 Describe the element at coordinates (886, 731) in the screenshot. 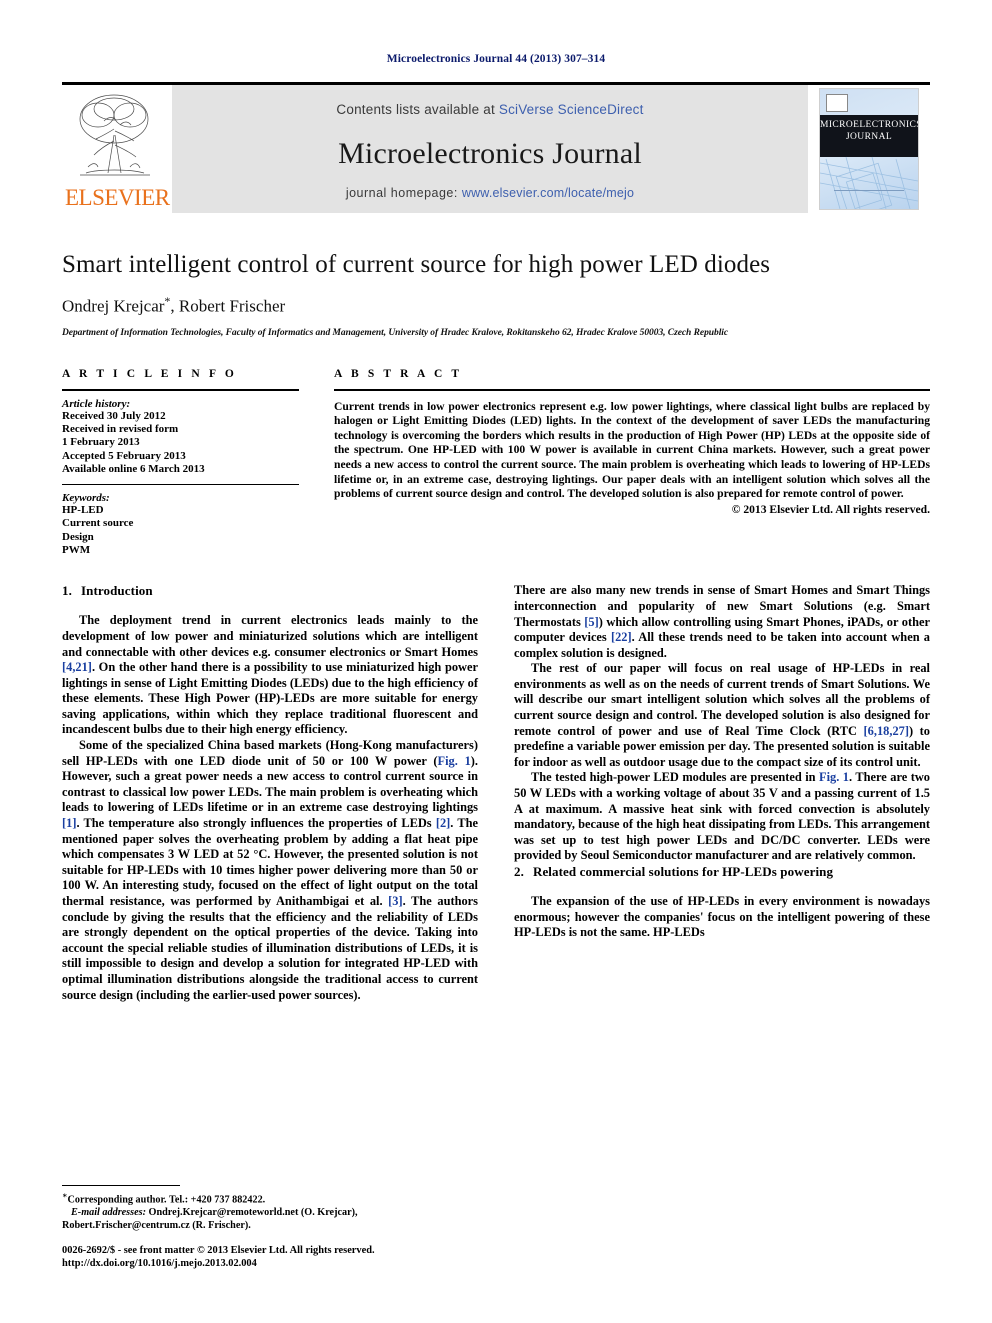

I see `citation-ref: [6,18,27]` at that location.